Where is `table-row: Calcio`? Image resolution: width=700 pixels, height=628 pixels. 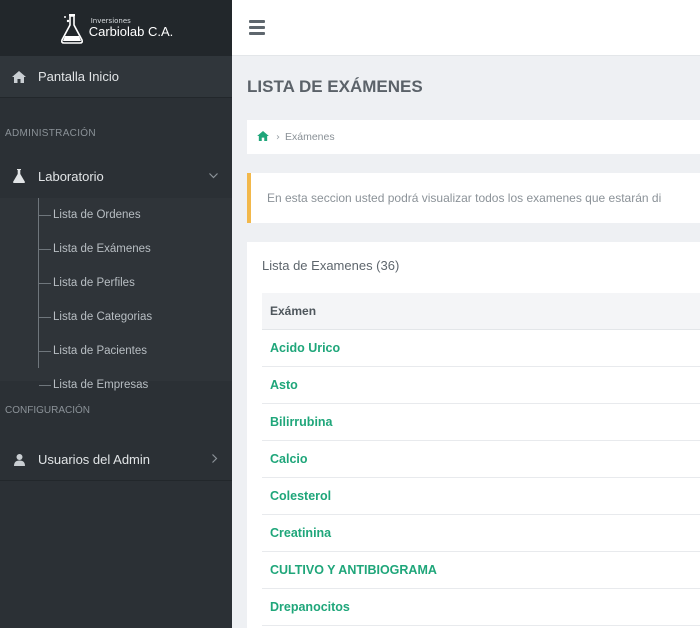 table-row: Calcio is located at coordinates (481, 459).